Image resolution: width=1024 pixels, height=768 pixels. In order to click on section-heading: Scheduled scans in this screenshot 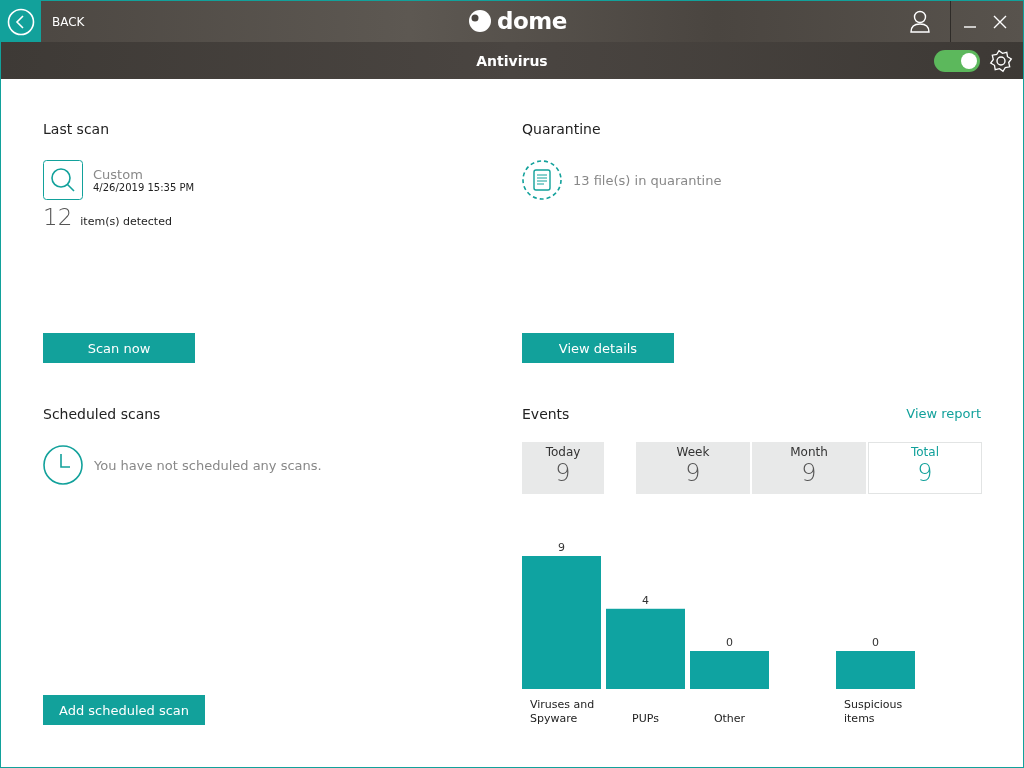, I will do `click(102, 415)`.